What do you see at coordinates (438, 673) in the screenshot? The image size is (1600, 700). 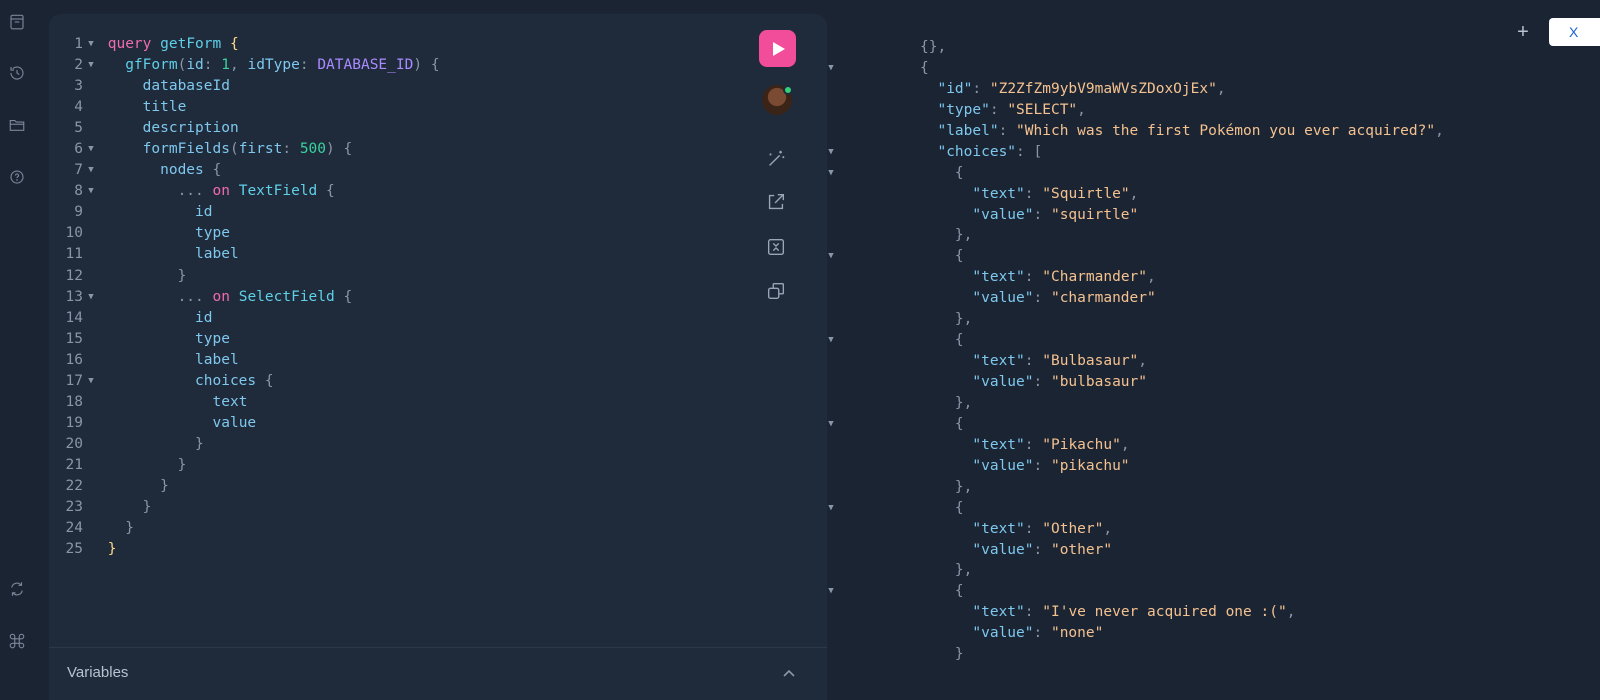 I see `variables-section: Variables` at bounding box center [438, 673].